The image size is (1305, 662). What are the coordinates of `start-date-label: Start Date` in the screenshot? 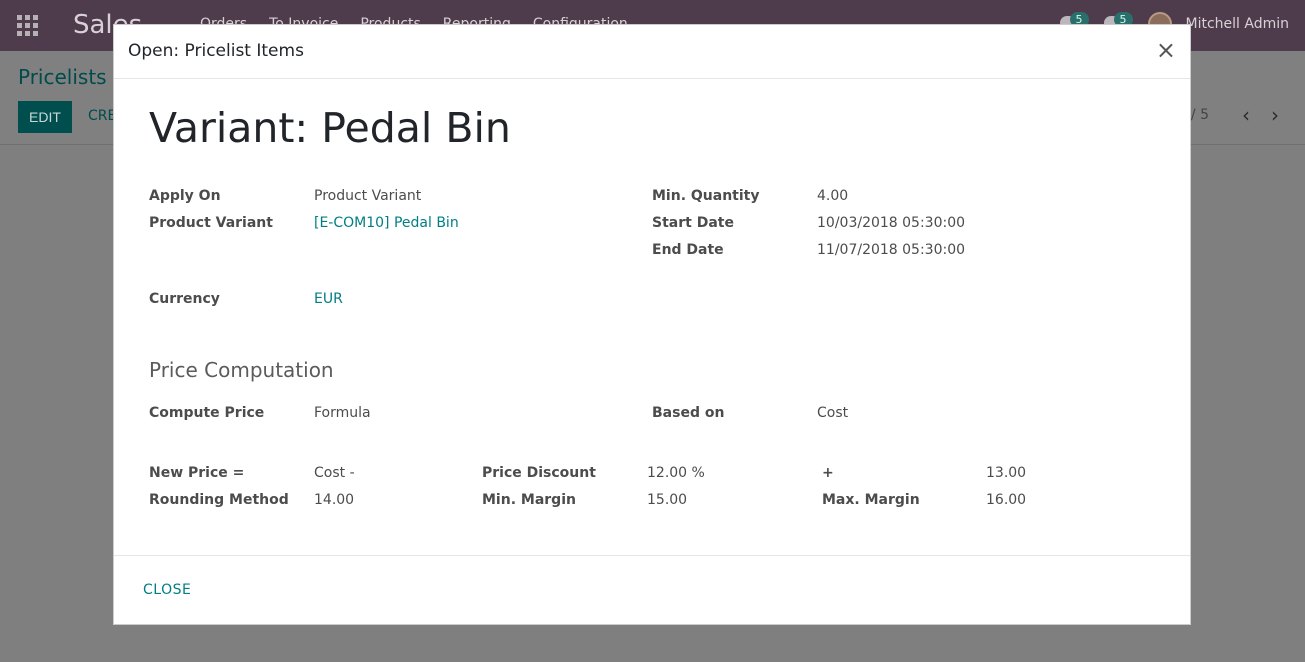 It's located at (693, 223).